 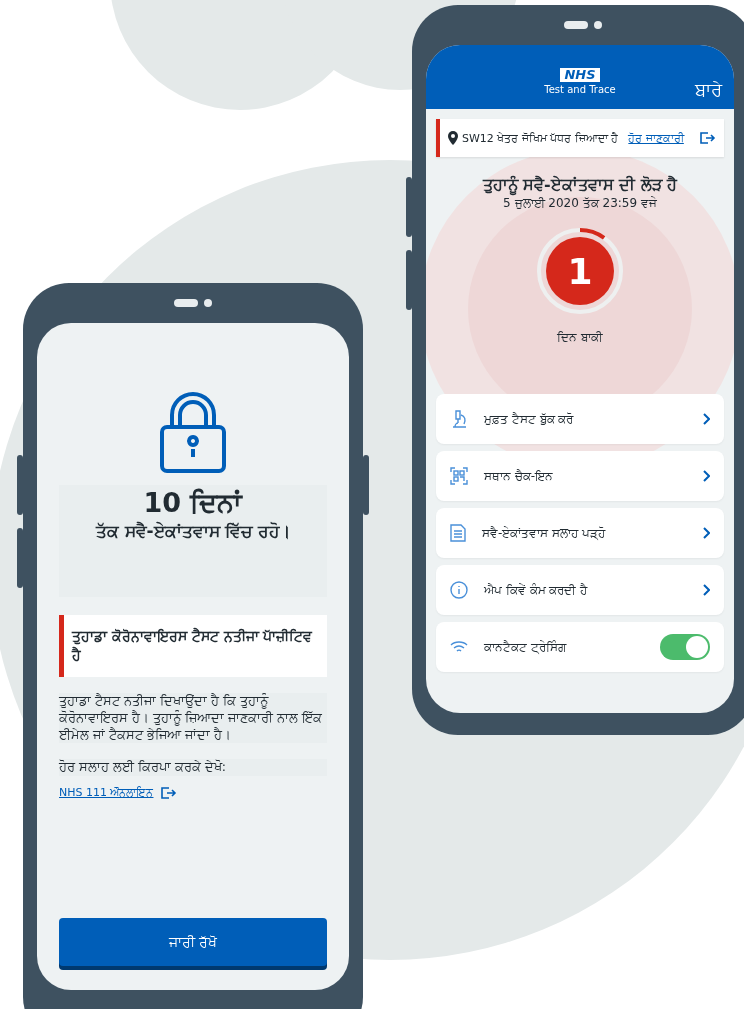 I want to click on microscope-icon, so click(x=459, y=419).